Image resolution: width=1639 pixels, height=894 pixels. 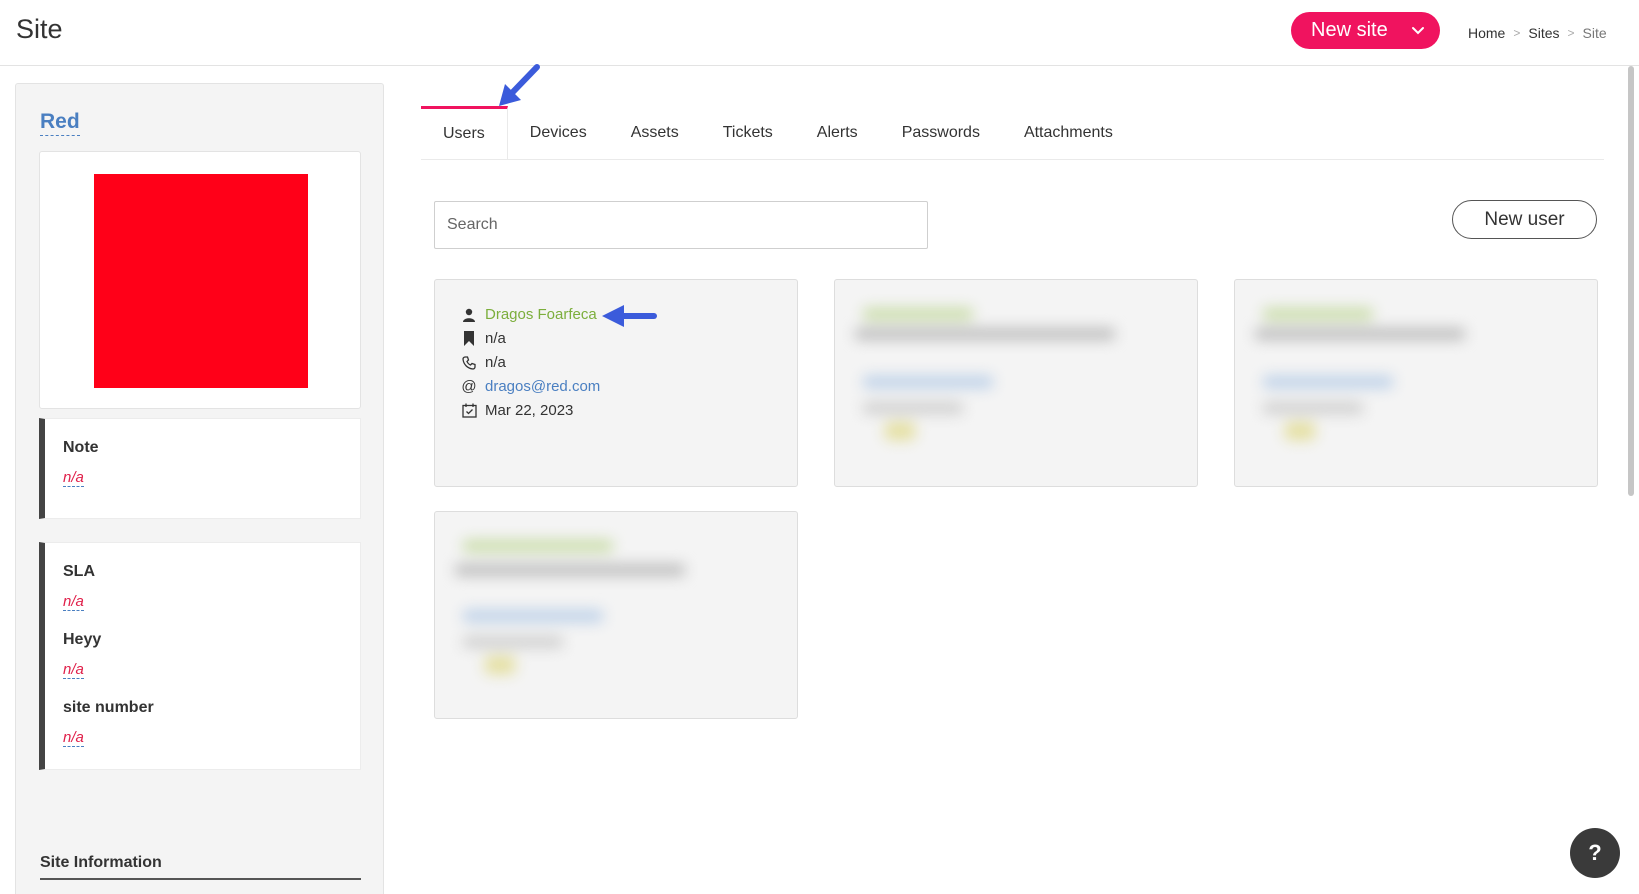 What do you see at coordinates (1594, 33) in the screenshot?
I see `breadcrumb-current: Site` at bounding box center [1594, 33].